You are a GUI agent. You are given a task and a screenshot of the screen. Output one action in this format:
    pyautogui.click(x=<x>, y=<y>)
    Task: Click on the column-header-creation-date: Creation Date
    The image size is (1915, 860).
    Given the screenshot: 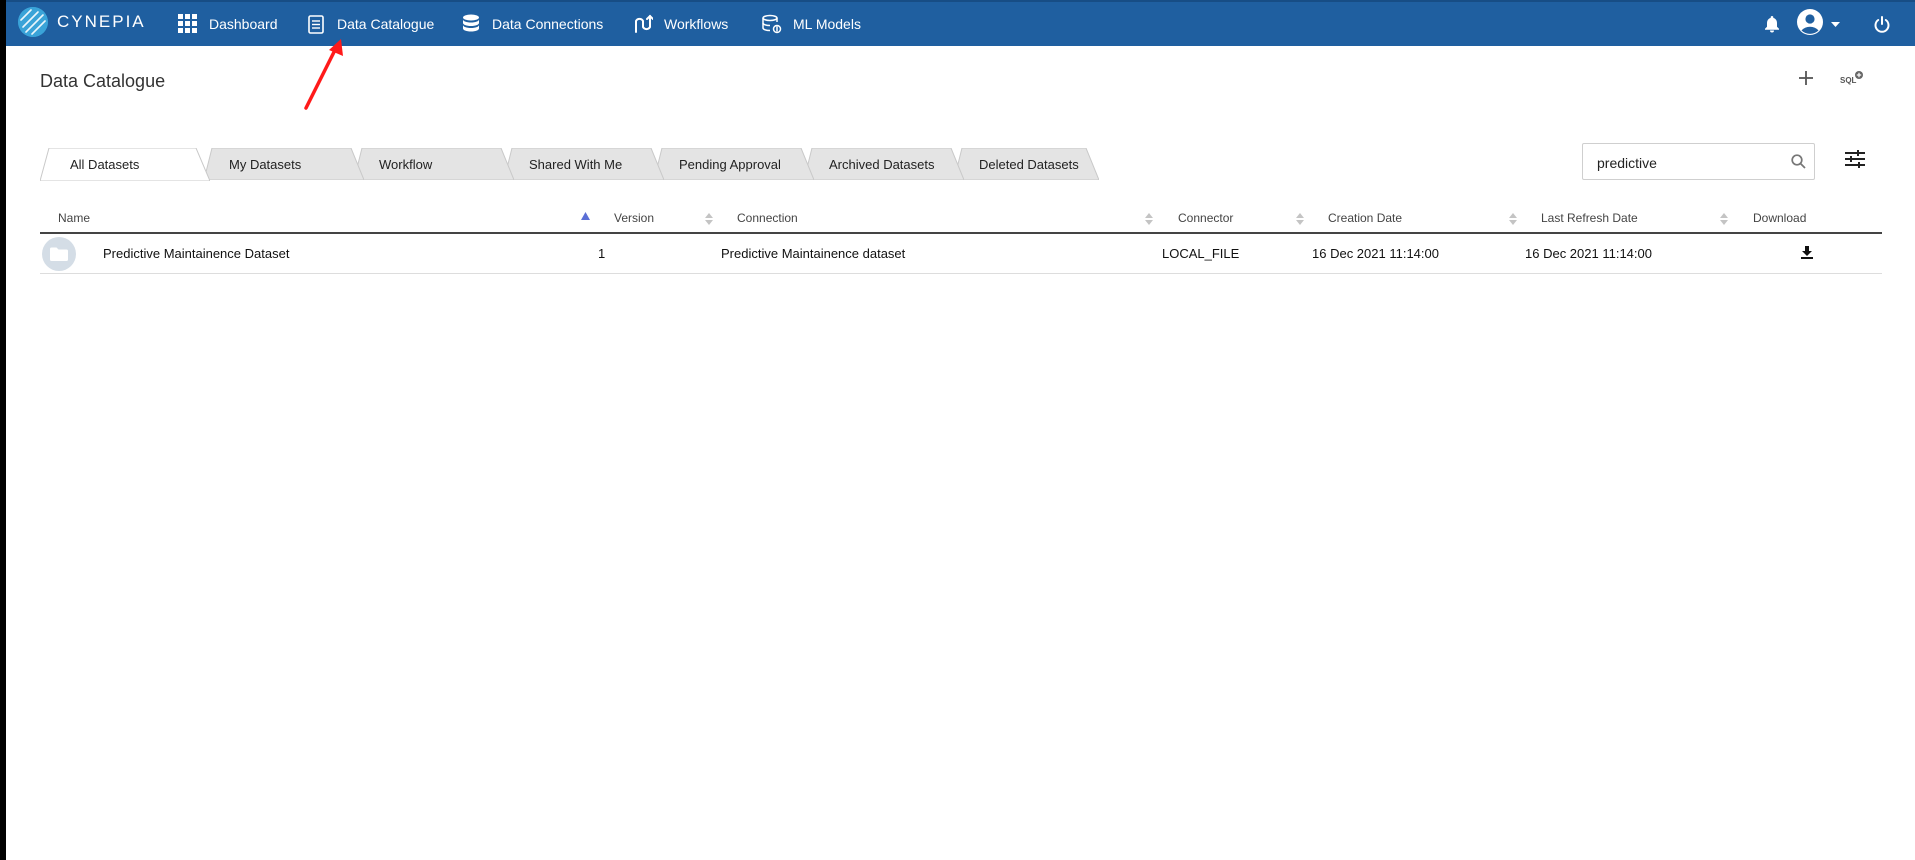 What is the action you would take?
    pyautogui.click(x=1365, y=218)
    